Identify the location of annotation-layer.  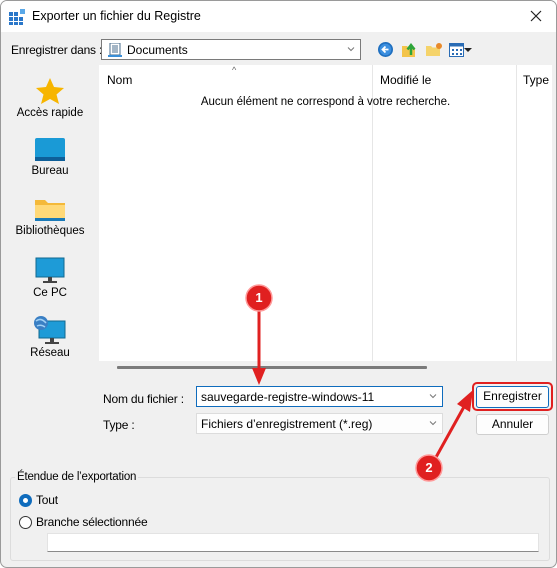
(359, 383).